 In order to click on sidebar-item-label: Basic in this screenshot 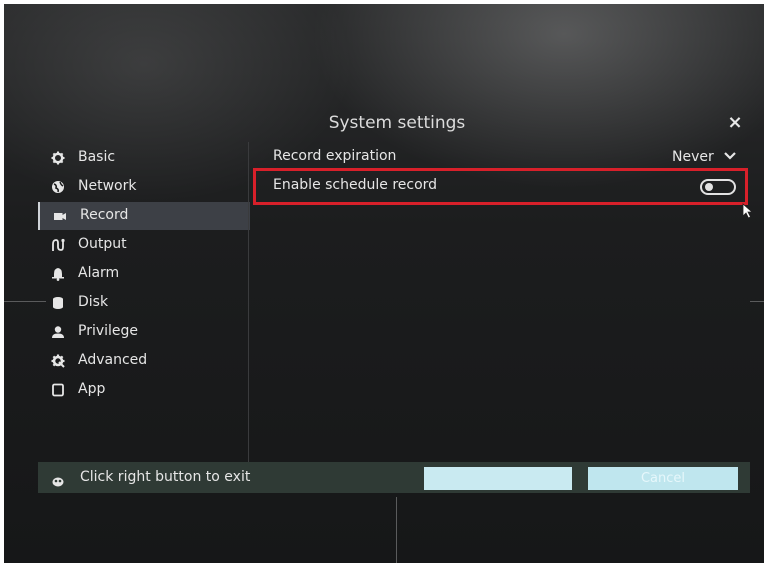, I will do `click(97, 157)`.